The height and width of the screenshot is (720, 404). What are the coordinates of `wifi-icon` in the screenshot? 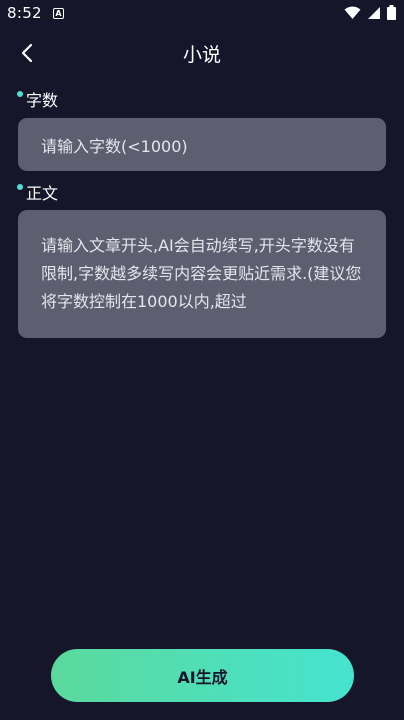 It's located at (352, 14).